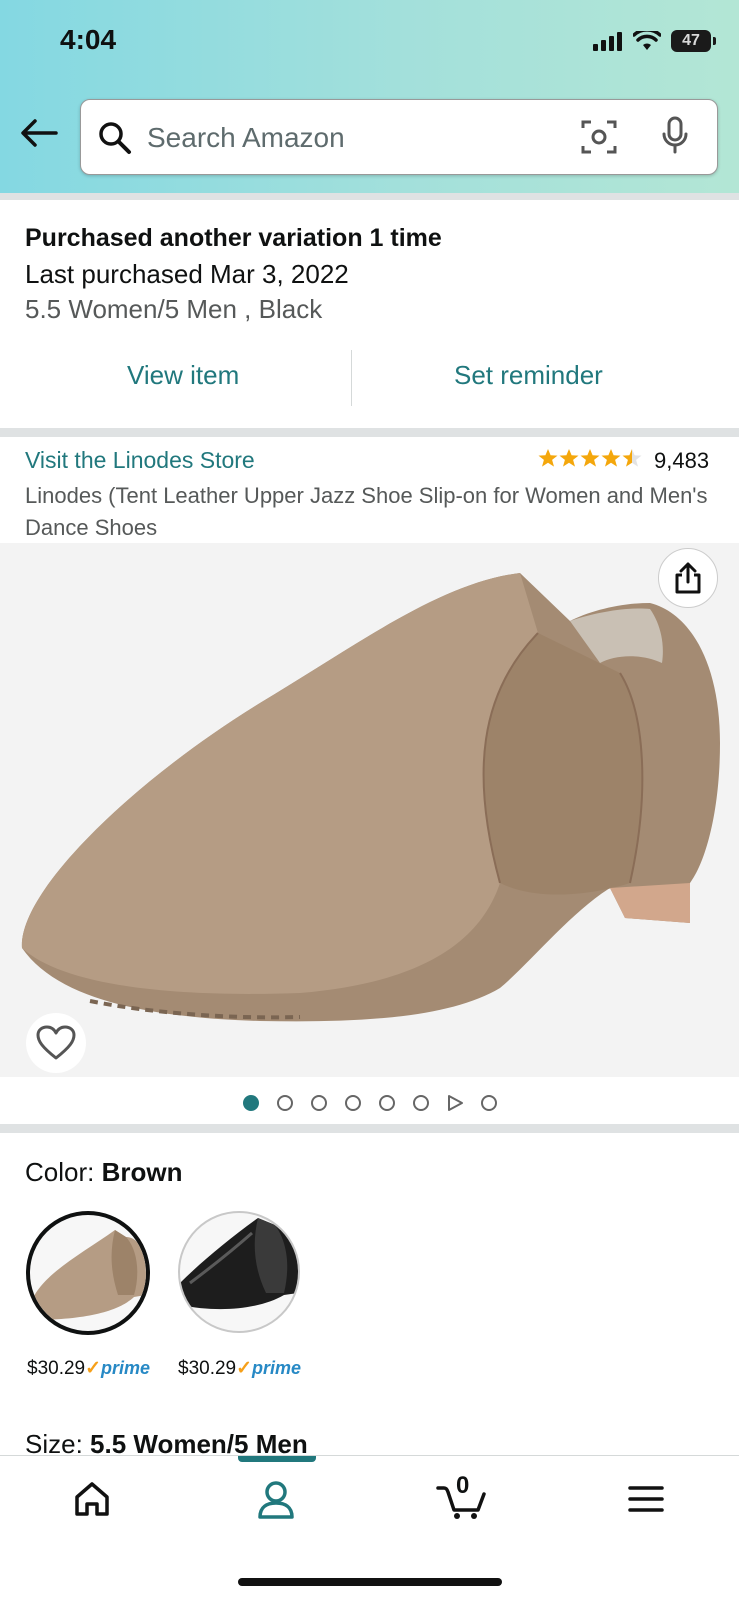 The image size is (739, 1601). What do you see at coordinates (399, 137) in the screenshot?
I see `search-bar: Search Amazon` at bounding box center [399, 137].